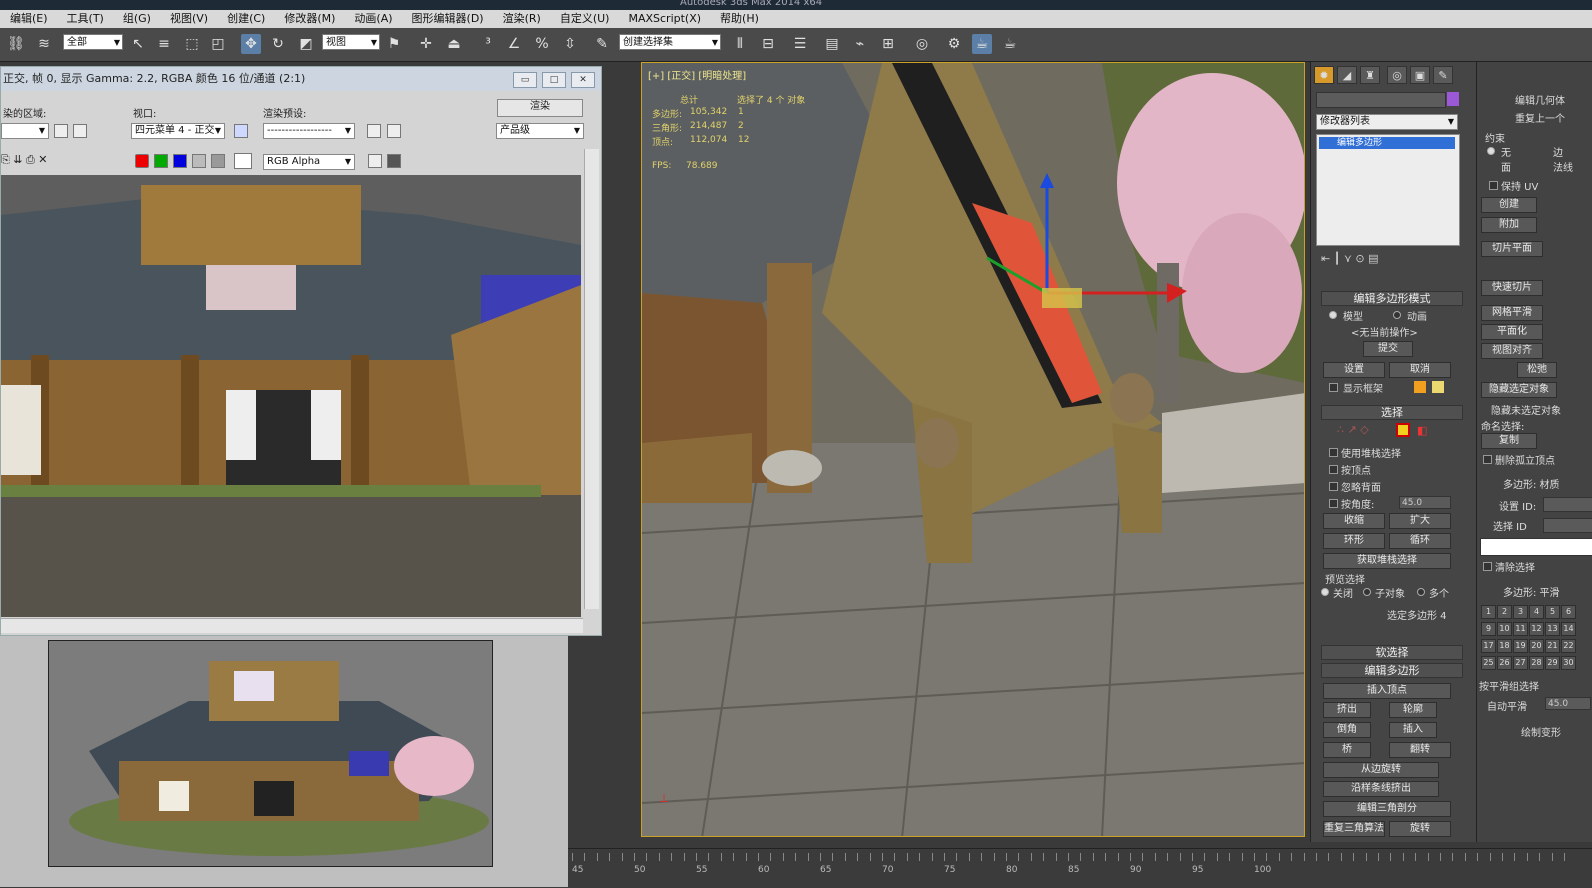  Describe the element at coordinates (1387, 561) in the screenshot. I see `get-stack-selection-button: 获取堆栈选择` at that location.